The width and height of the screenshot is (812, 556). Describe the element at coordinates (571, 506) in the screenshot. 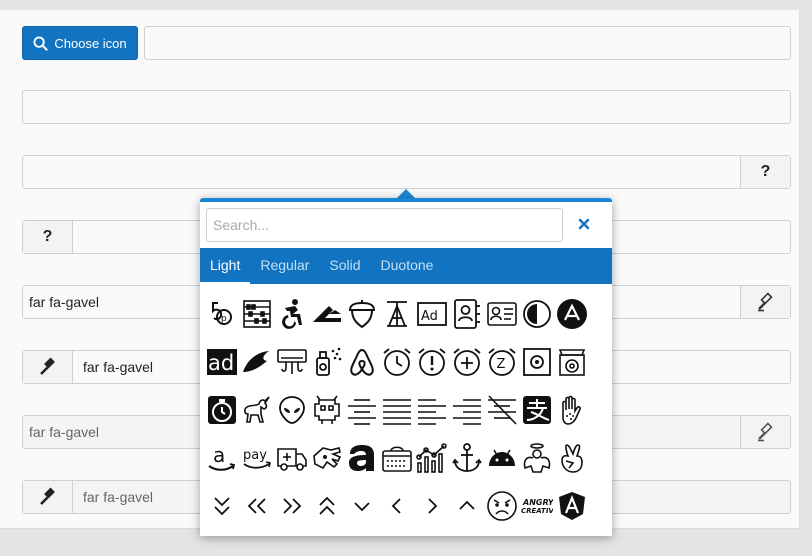

I see `angular-icon` at that location.